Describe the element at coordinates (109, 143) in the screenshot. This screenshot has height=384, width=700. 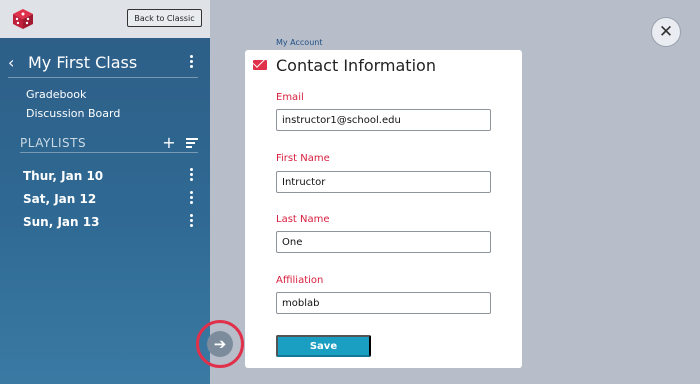
I see `playlists-header: PLAYLISTS +` at that location.